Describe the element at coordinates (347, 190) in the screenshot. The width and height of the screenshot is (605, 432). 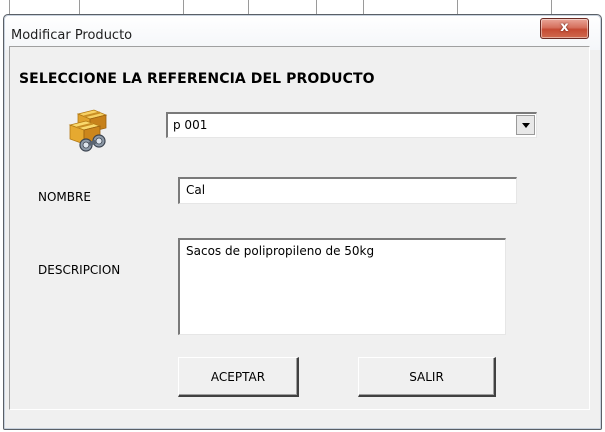
I see `nombre-field: Cal` at that location.